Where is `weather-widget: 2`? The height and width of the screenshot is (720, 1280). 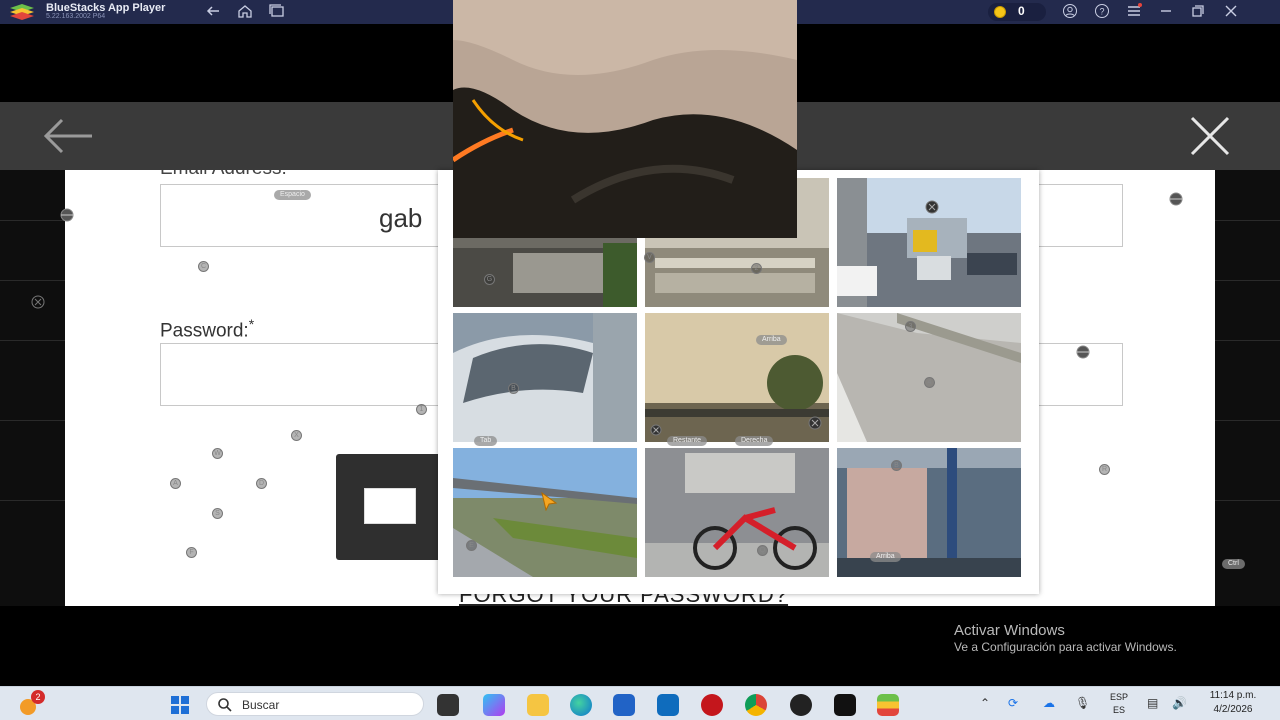
weather-widget: 2 is located at coordinates (31, 703).